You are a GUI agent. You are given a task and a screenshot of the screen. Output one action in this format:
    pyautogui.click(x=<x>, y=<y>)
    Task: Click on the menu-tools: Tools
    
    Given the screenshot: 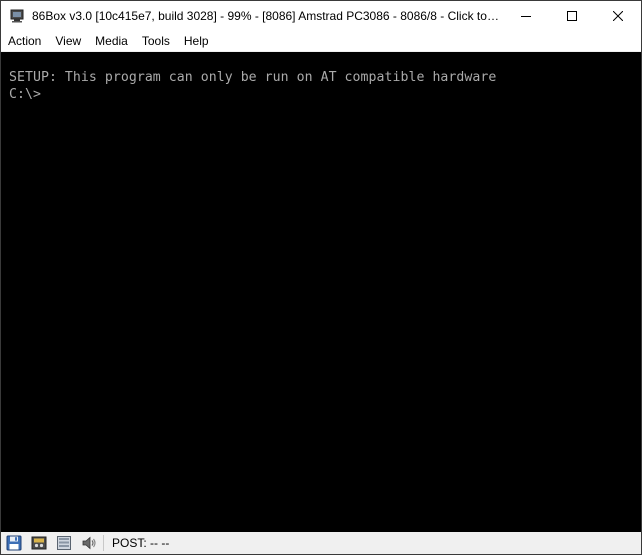 What is the action you would take?
    pyautogui.click(x=156, y=41)
    